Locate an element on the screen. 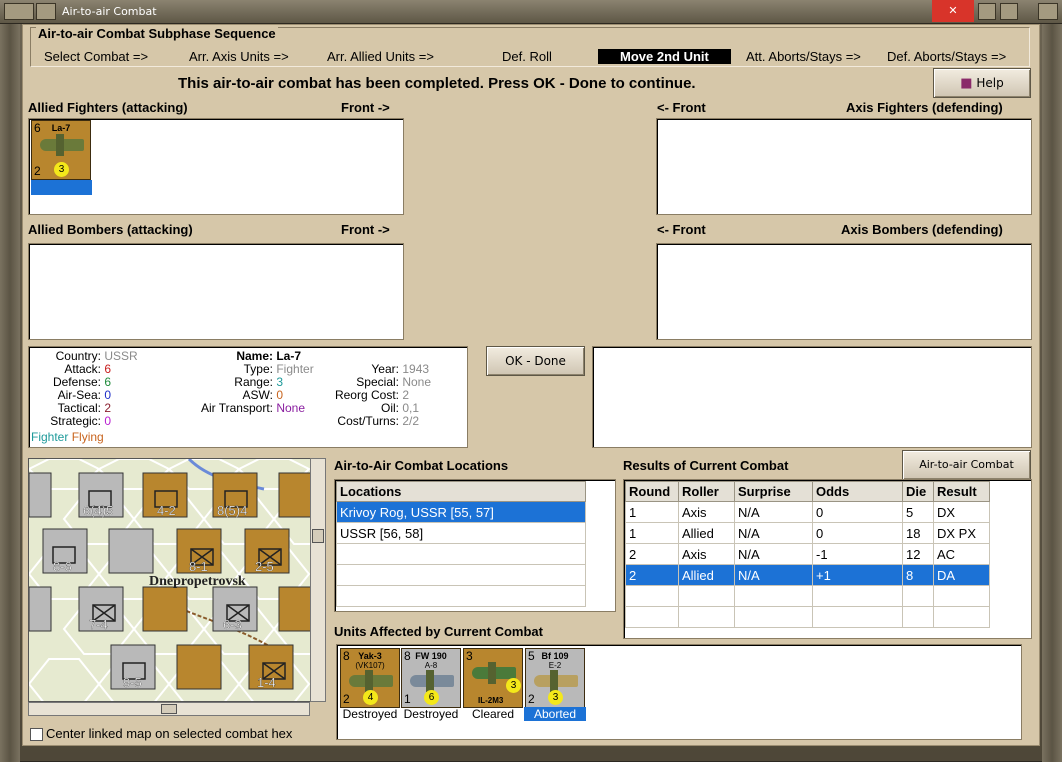 The image size is (1062, 762). bf109-defense: 2 is located at coordinates (531, 699).